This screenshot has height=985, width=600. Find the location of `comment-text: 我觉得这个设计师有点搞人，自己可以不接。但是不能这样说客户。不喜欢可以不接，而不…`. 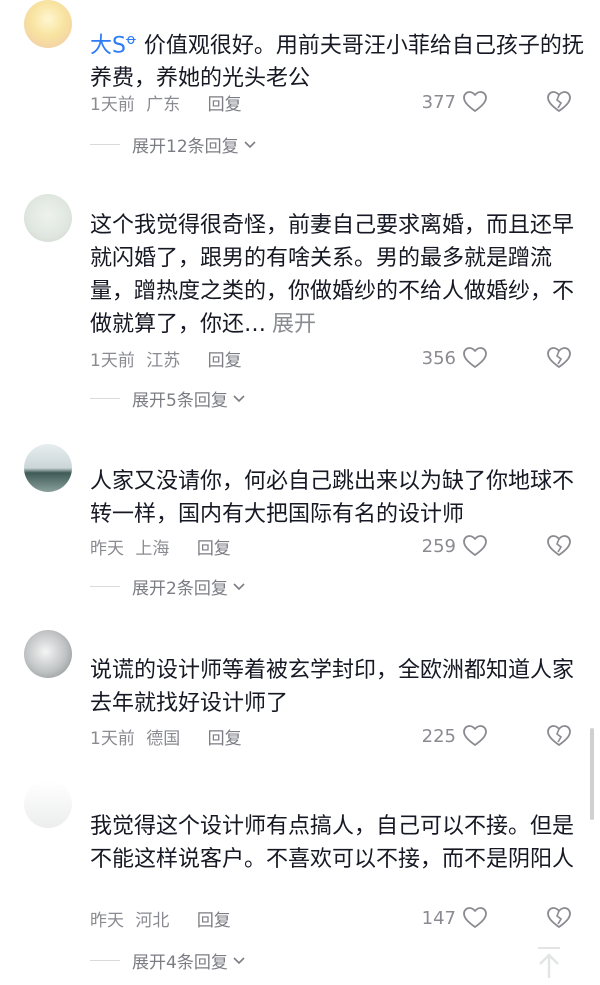

comment-text: 我觉得这个设计师有点搞人，自己可以不接。但是不能这样说客户。不喜欢可以不接，而不… is located at coordinates (337, 843).